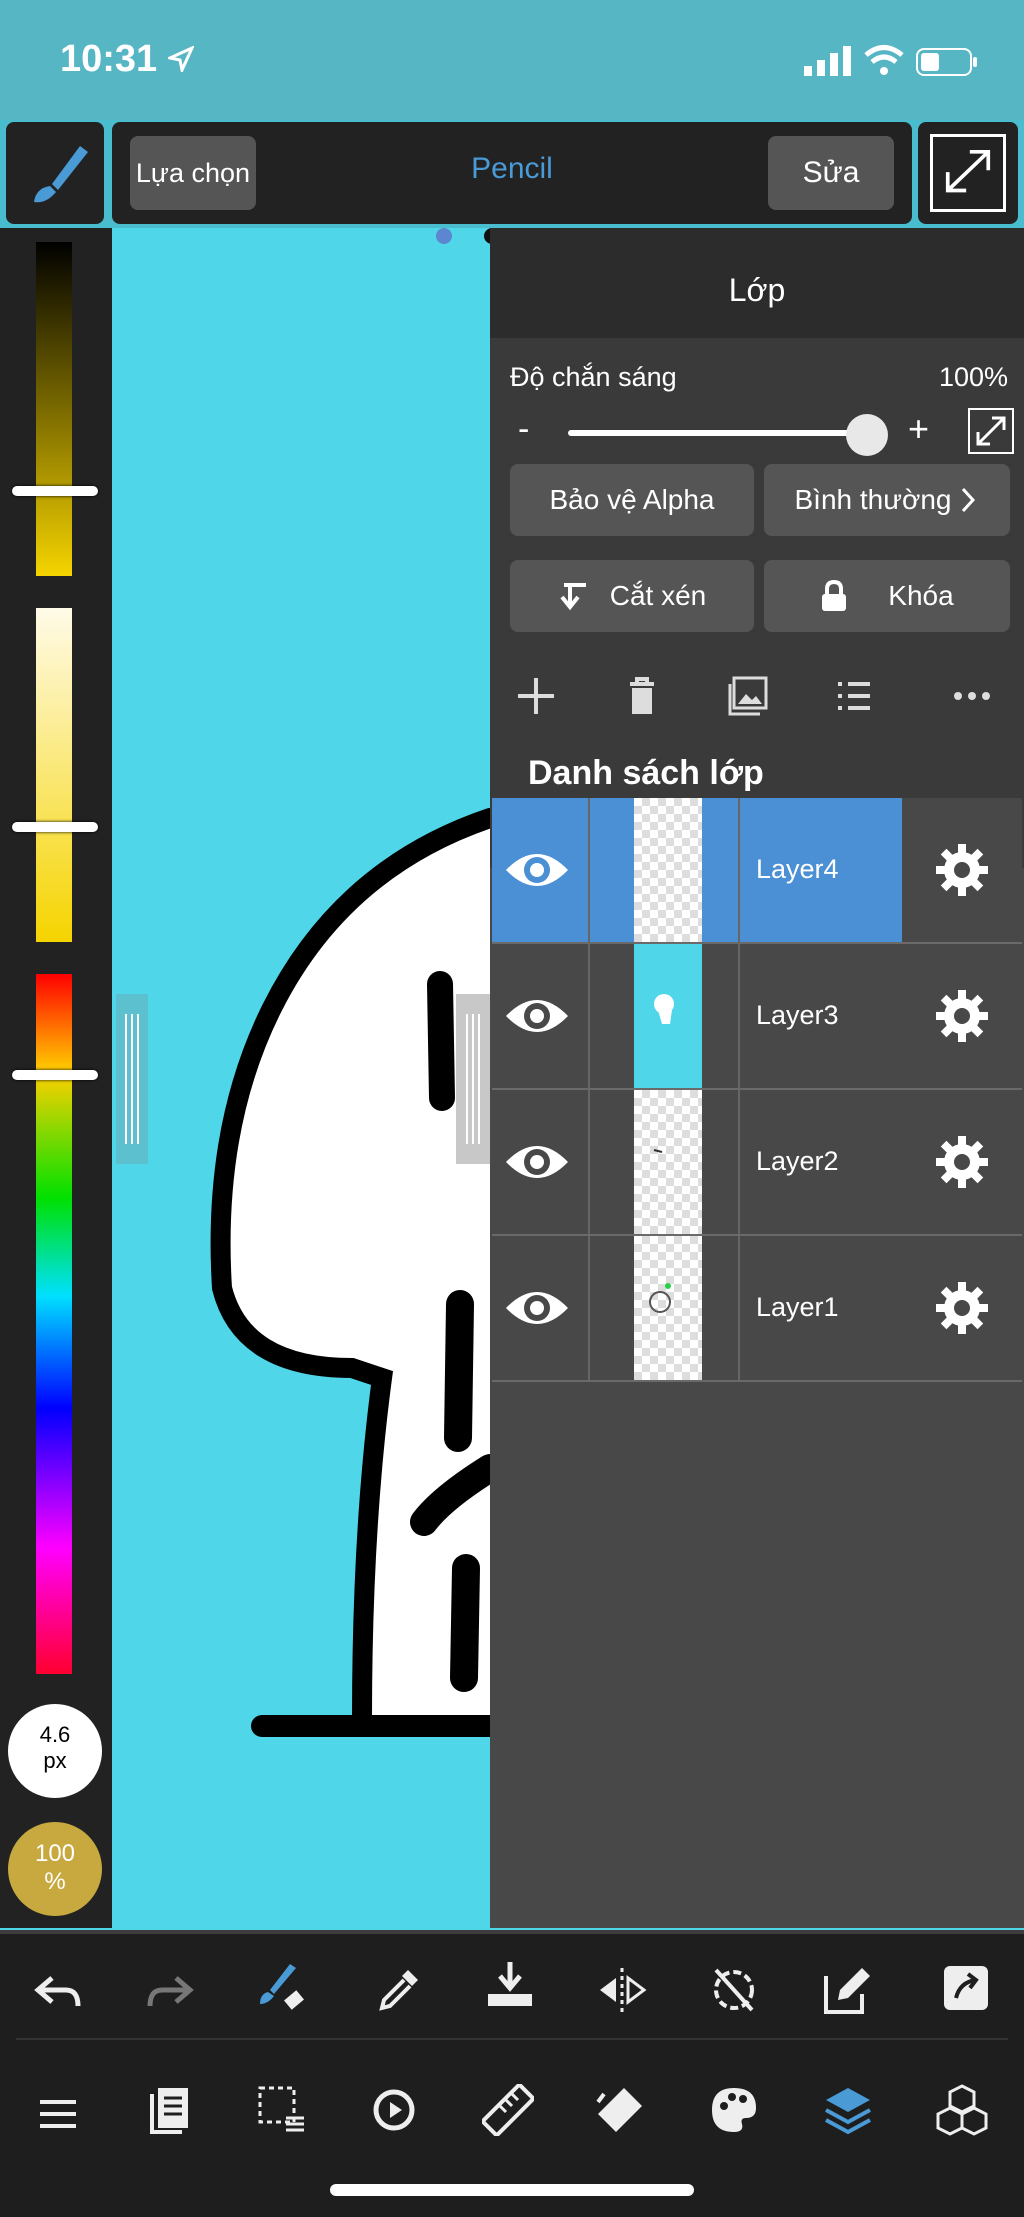 The height and width of the screenshot is (2217, 1024). Describe the element at coordinates (697, 870) in the screenshot. I see `layer-row-main: Layer4` at that location.